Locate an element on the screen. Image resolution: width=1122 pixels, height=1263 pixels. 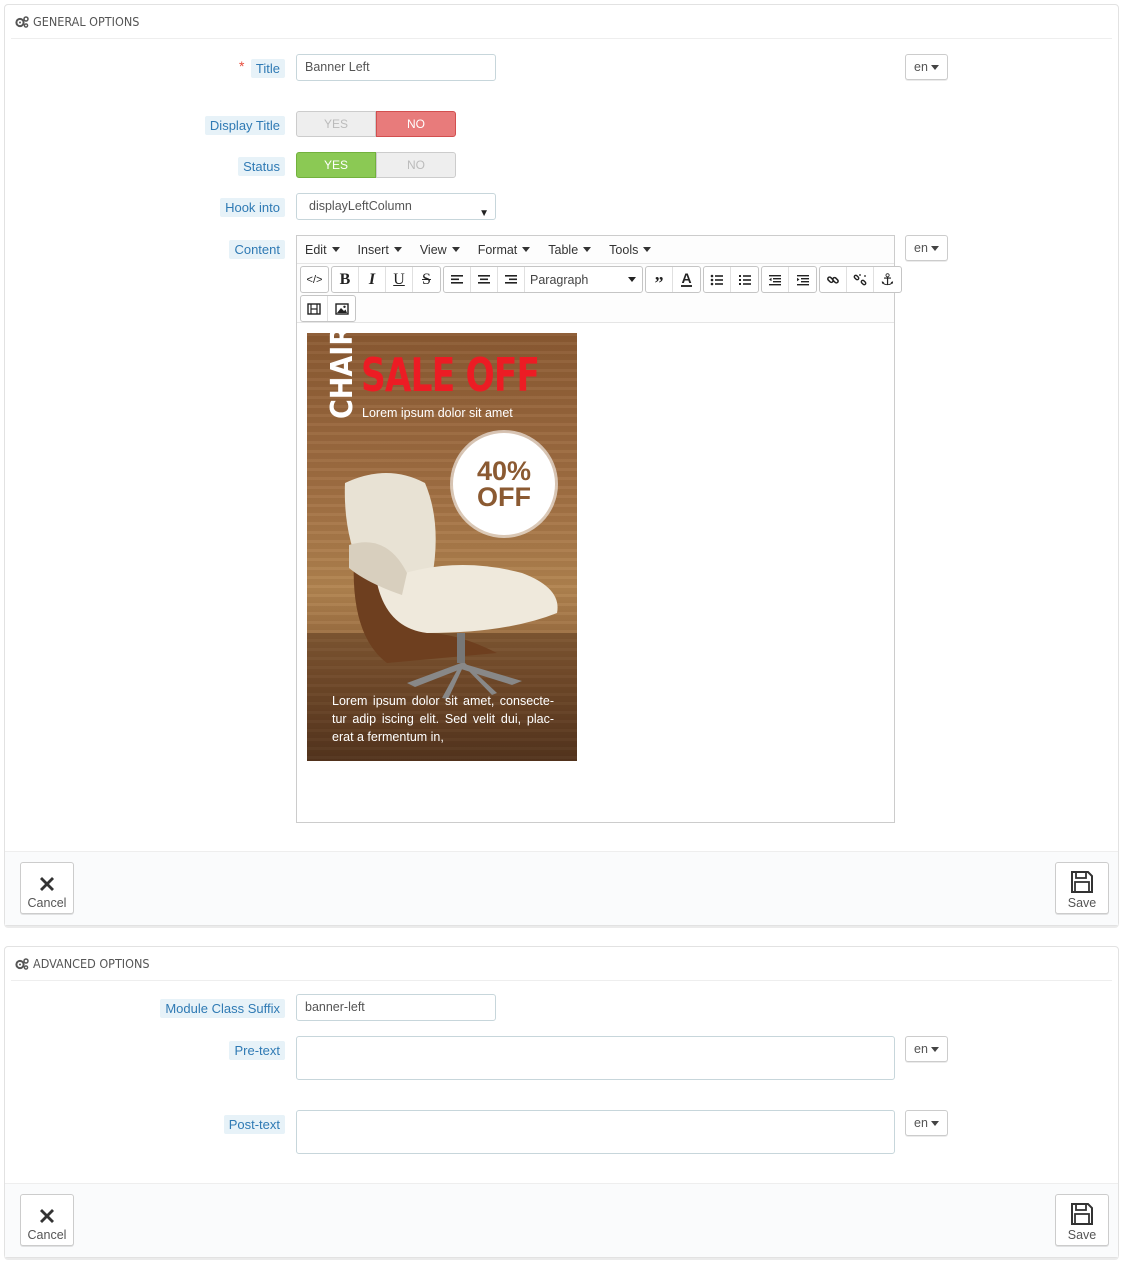
align-left-button is located at coordinates (457, 279).